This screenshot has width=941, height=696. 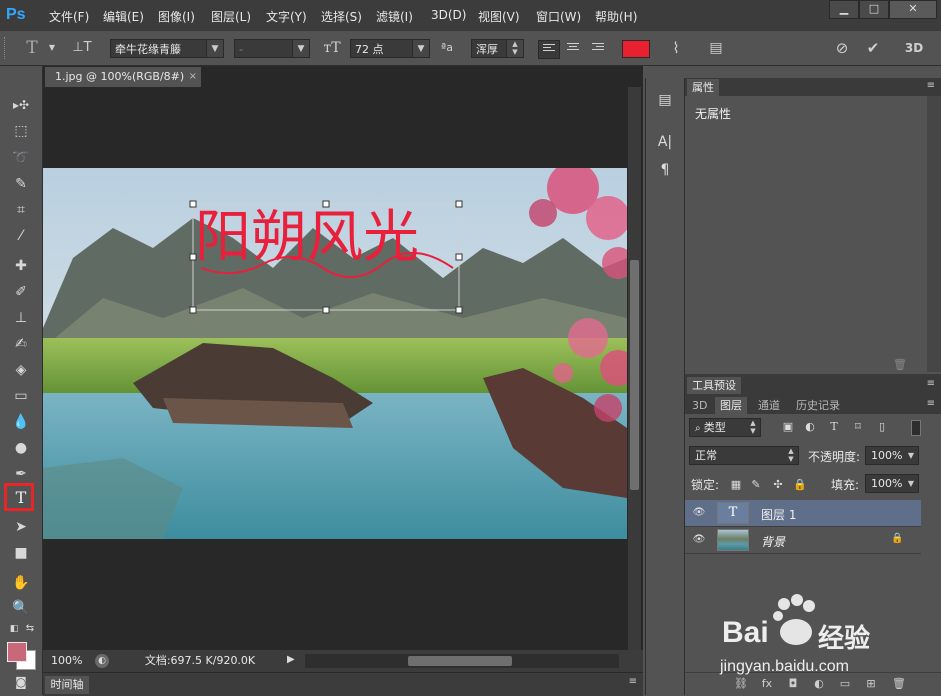 I want to click on align-left-icon, so click(x=549, y=49).